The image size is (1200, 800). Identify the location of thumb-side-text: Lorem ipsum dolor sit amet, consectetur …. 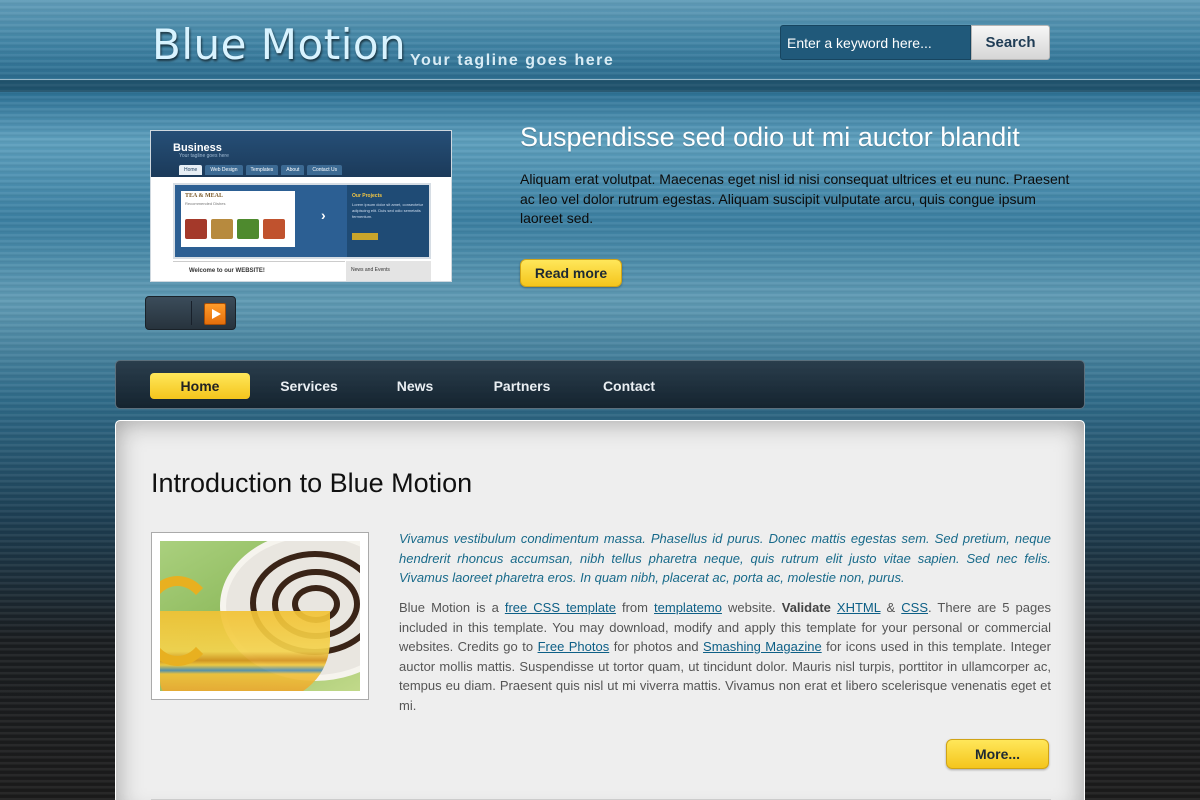
(388, 210).